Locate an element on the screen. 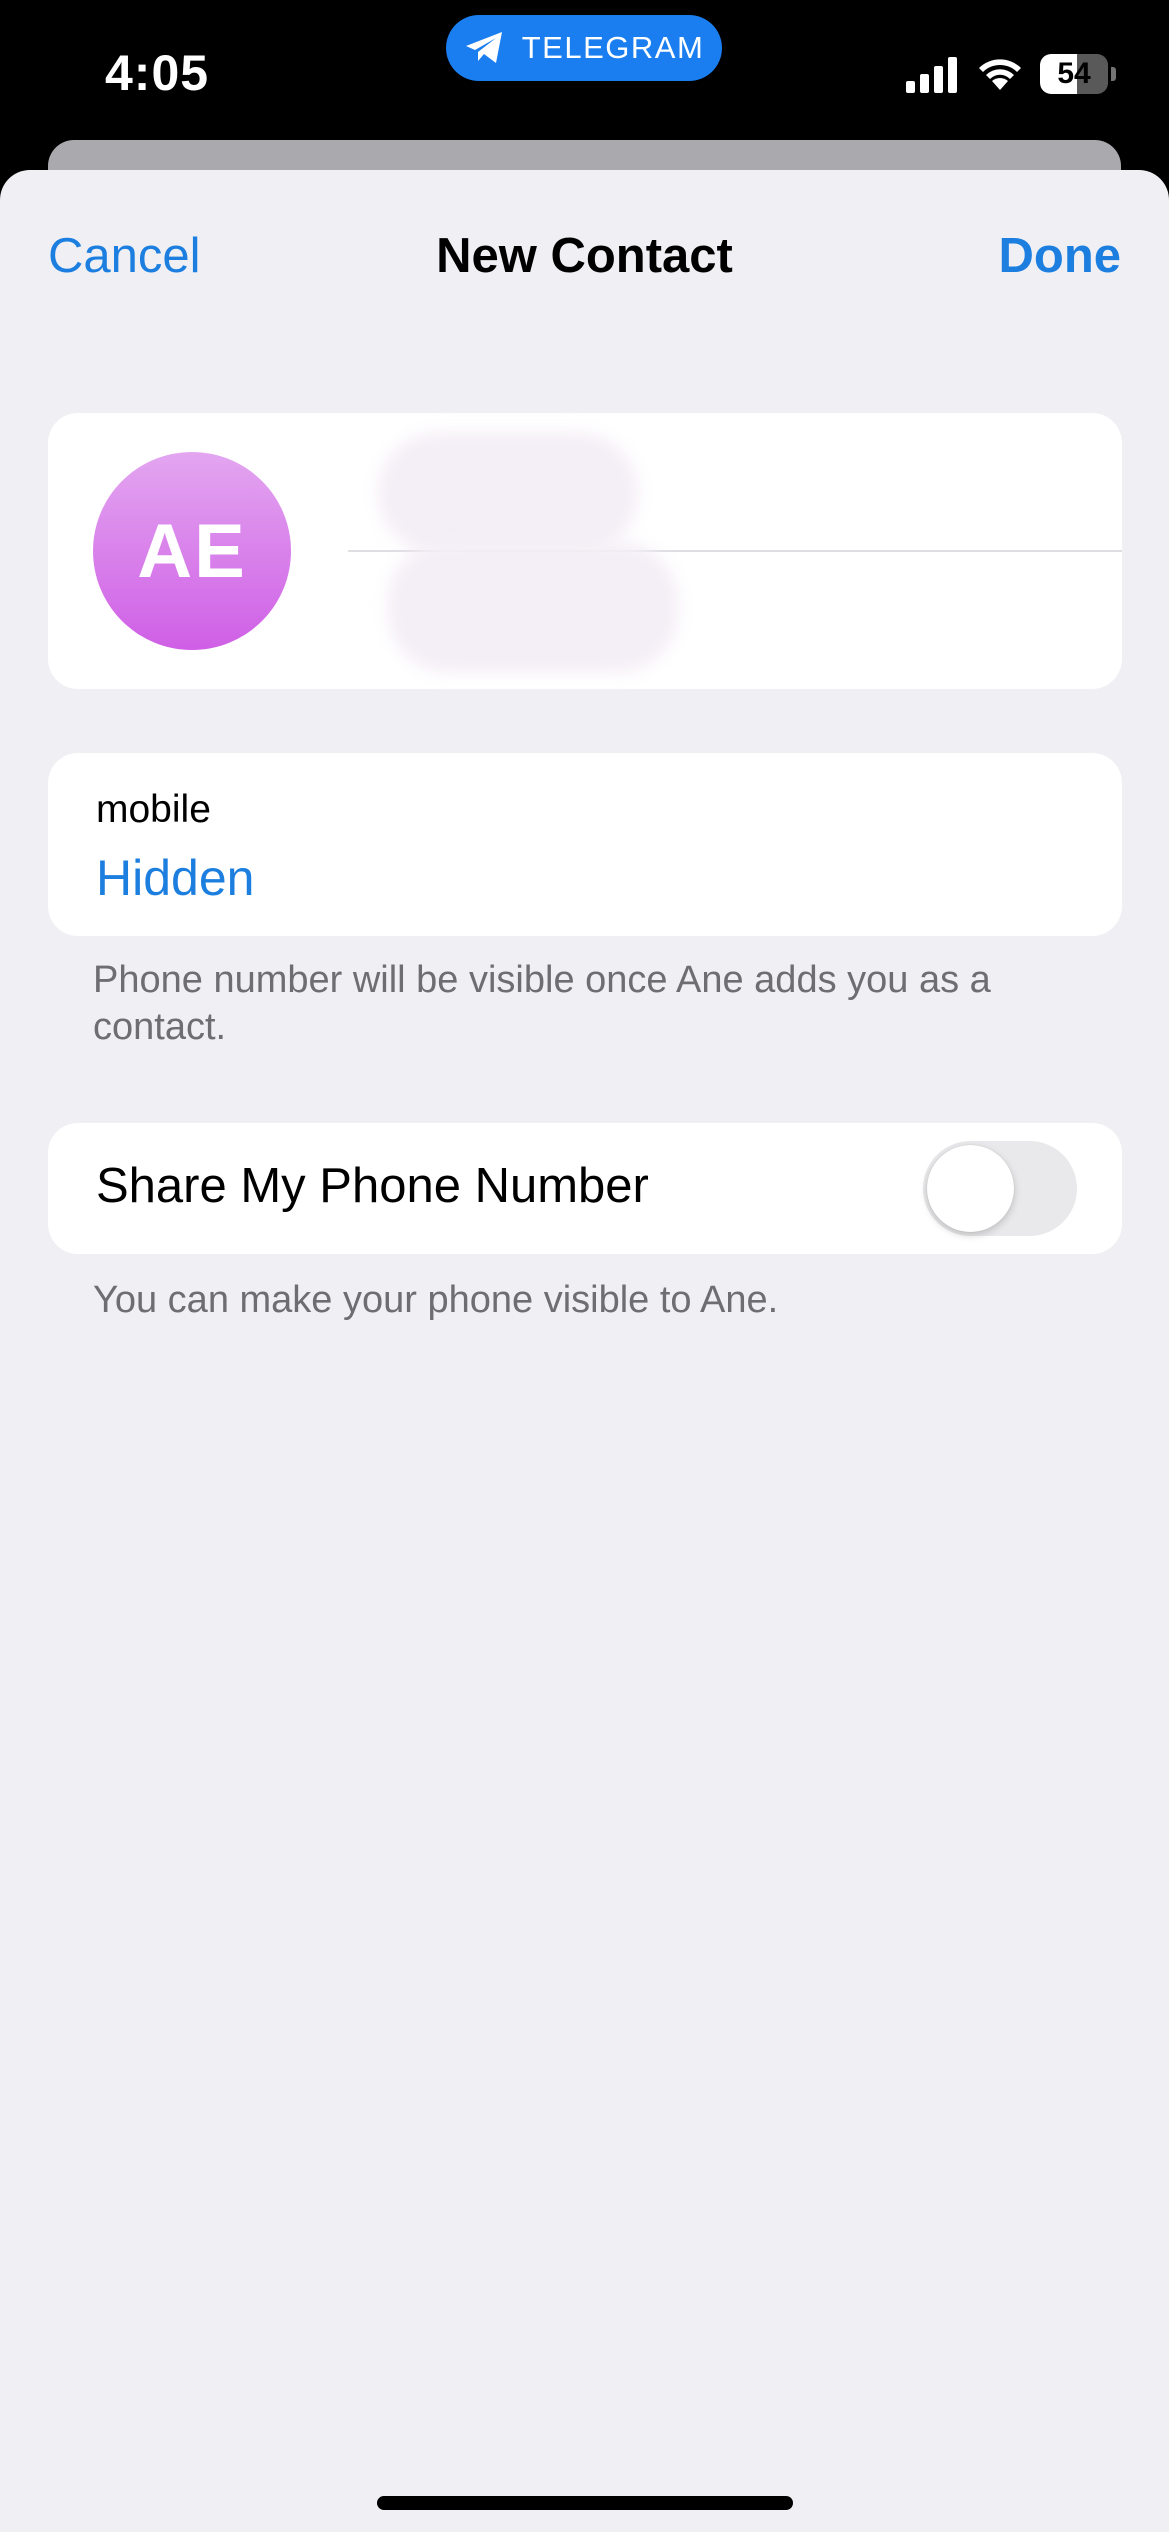 Image resolution: width=1169 pixels, height=2532 pixels. telegram-icon is located at coordinates (485, 48).